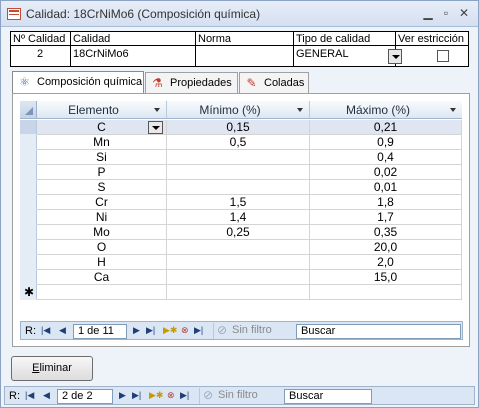 The image size is (479, 408). Describe the element at coordinates (102, 142) in the screenshot. I see `cell-elemento: Mn` at that location.